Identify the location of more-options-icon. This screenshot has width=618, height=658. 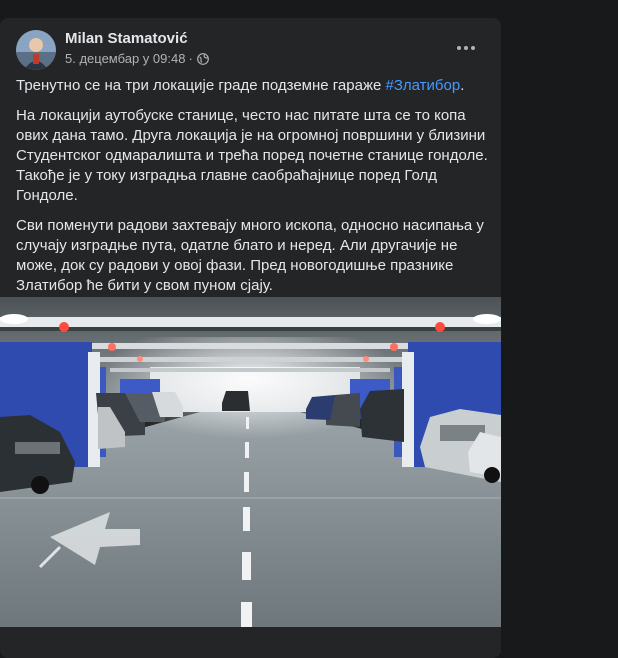
(466, 48).